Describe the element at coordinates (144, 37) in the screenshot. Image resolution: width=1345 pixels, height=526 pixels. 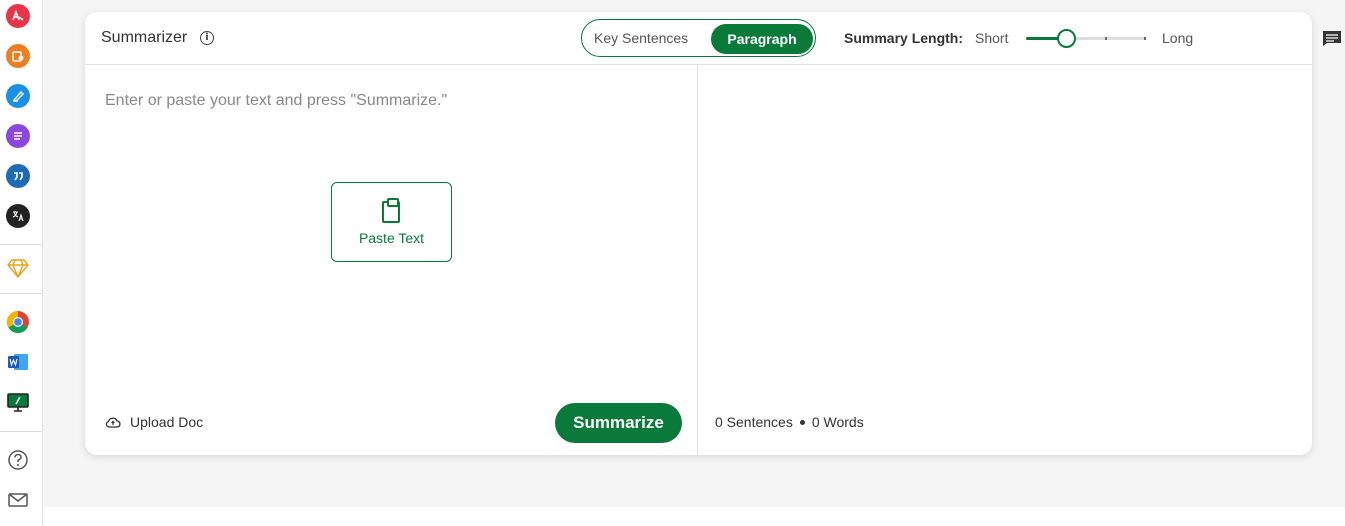
I see `page-title: Summarizer` at that location.